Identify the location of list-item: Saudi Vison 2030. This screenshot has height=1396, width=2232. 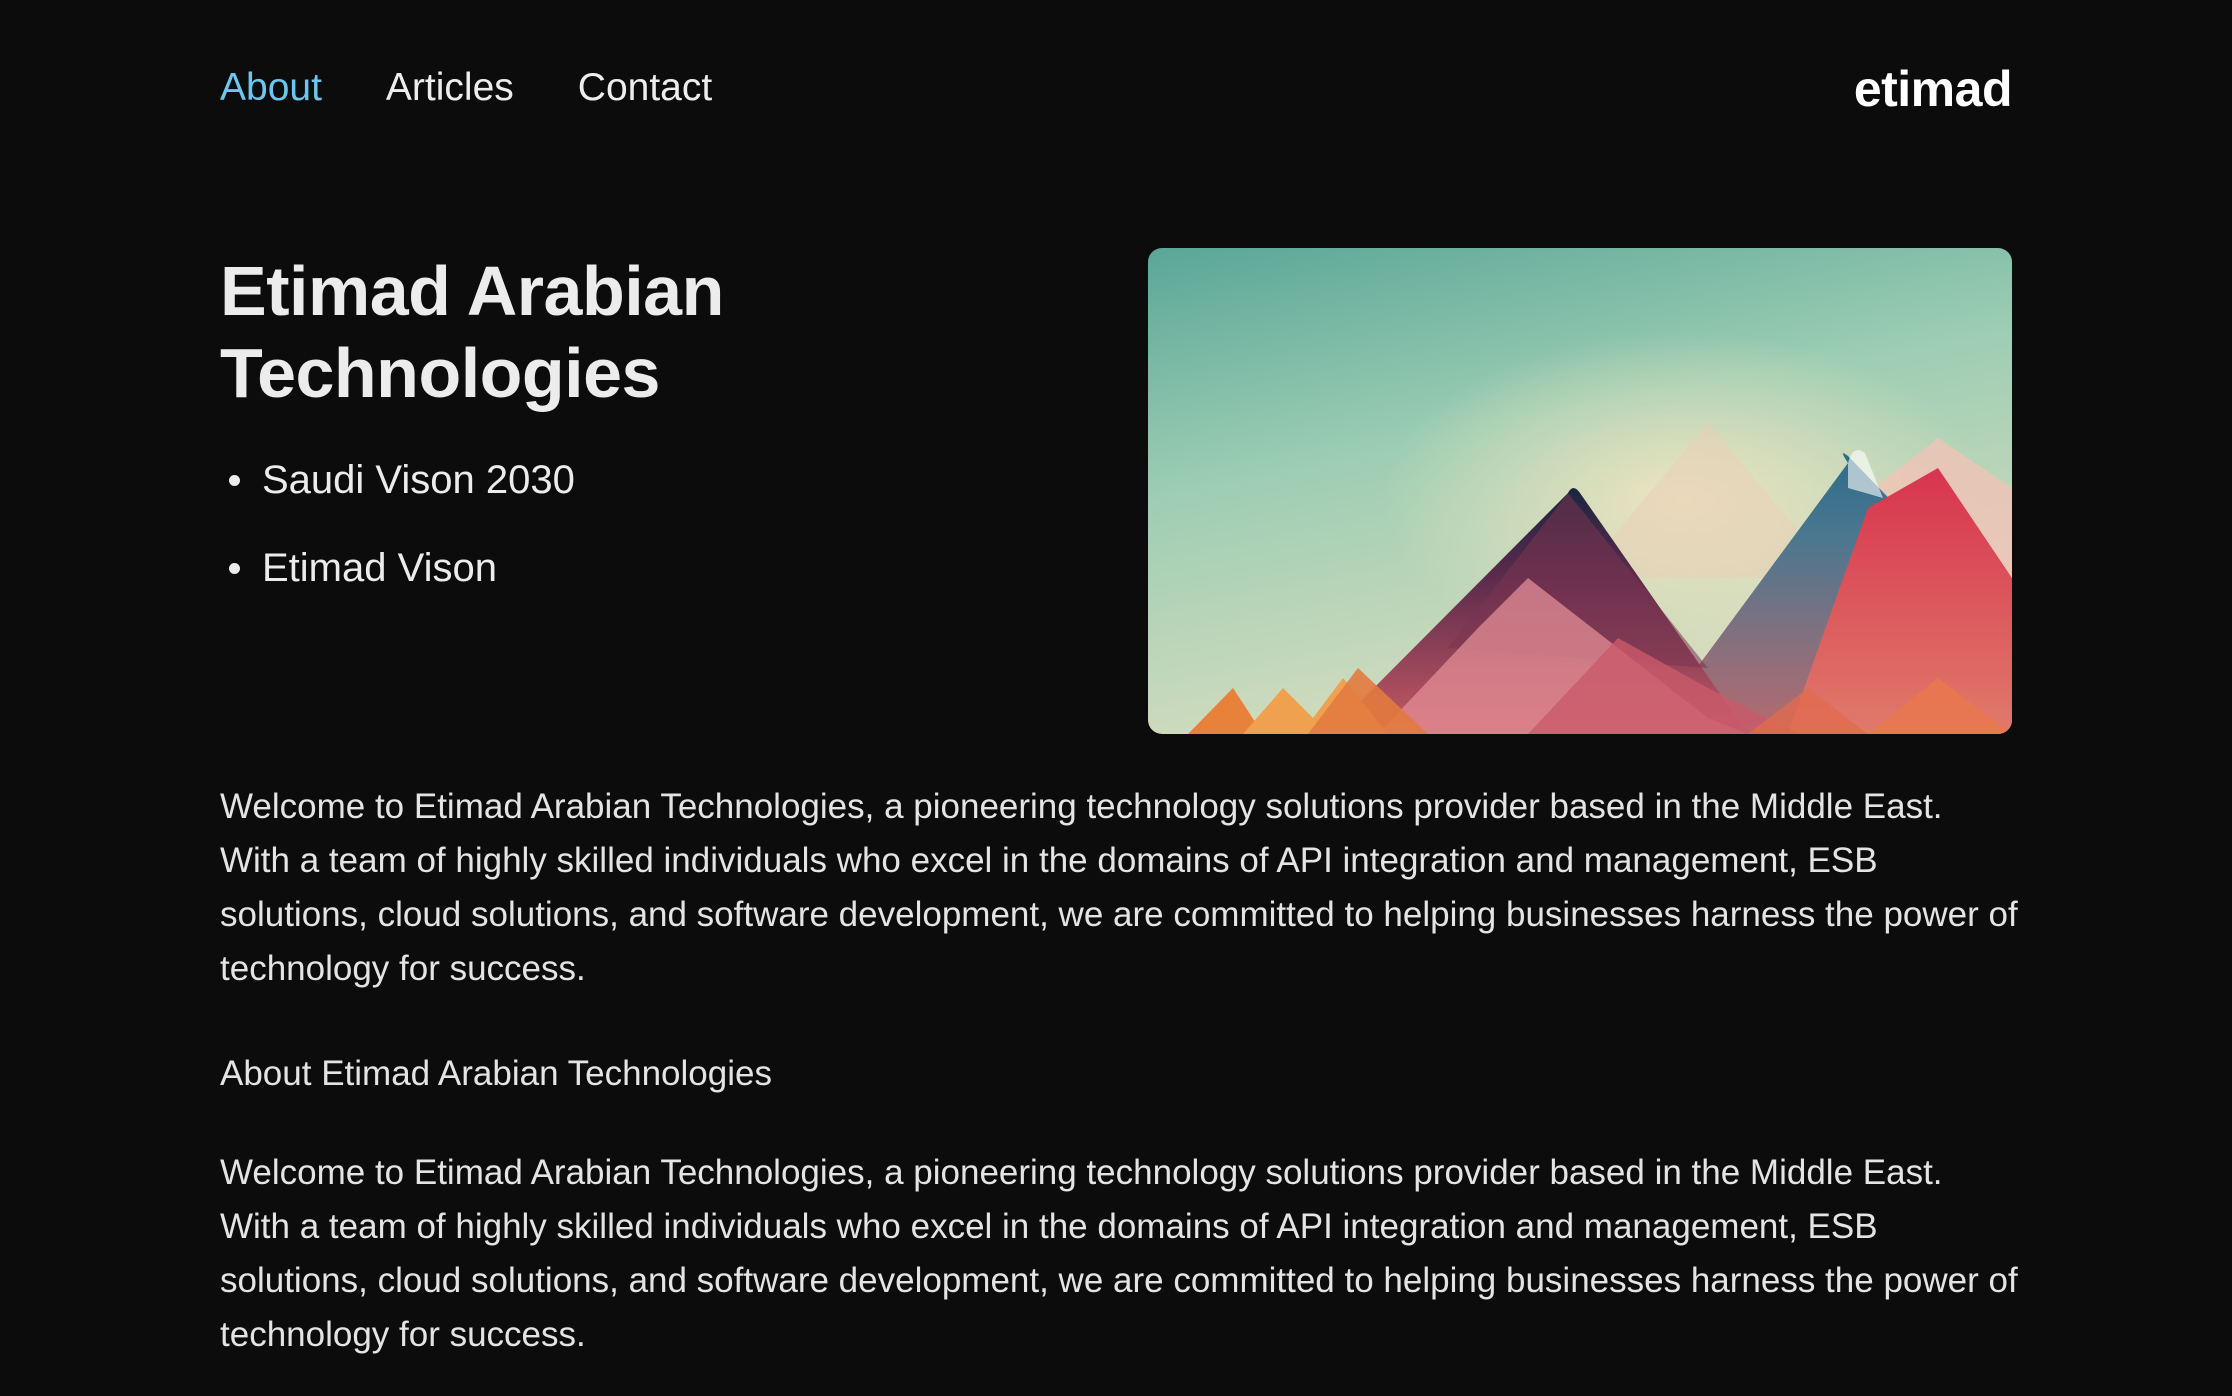
(397, 480).